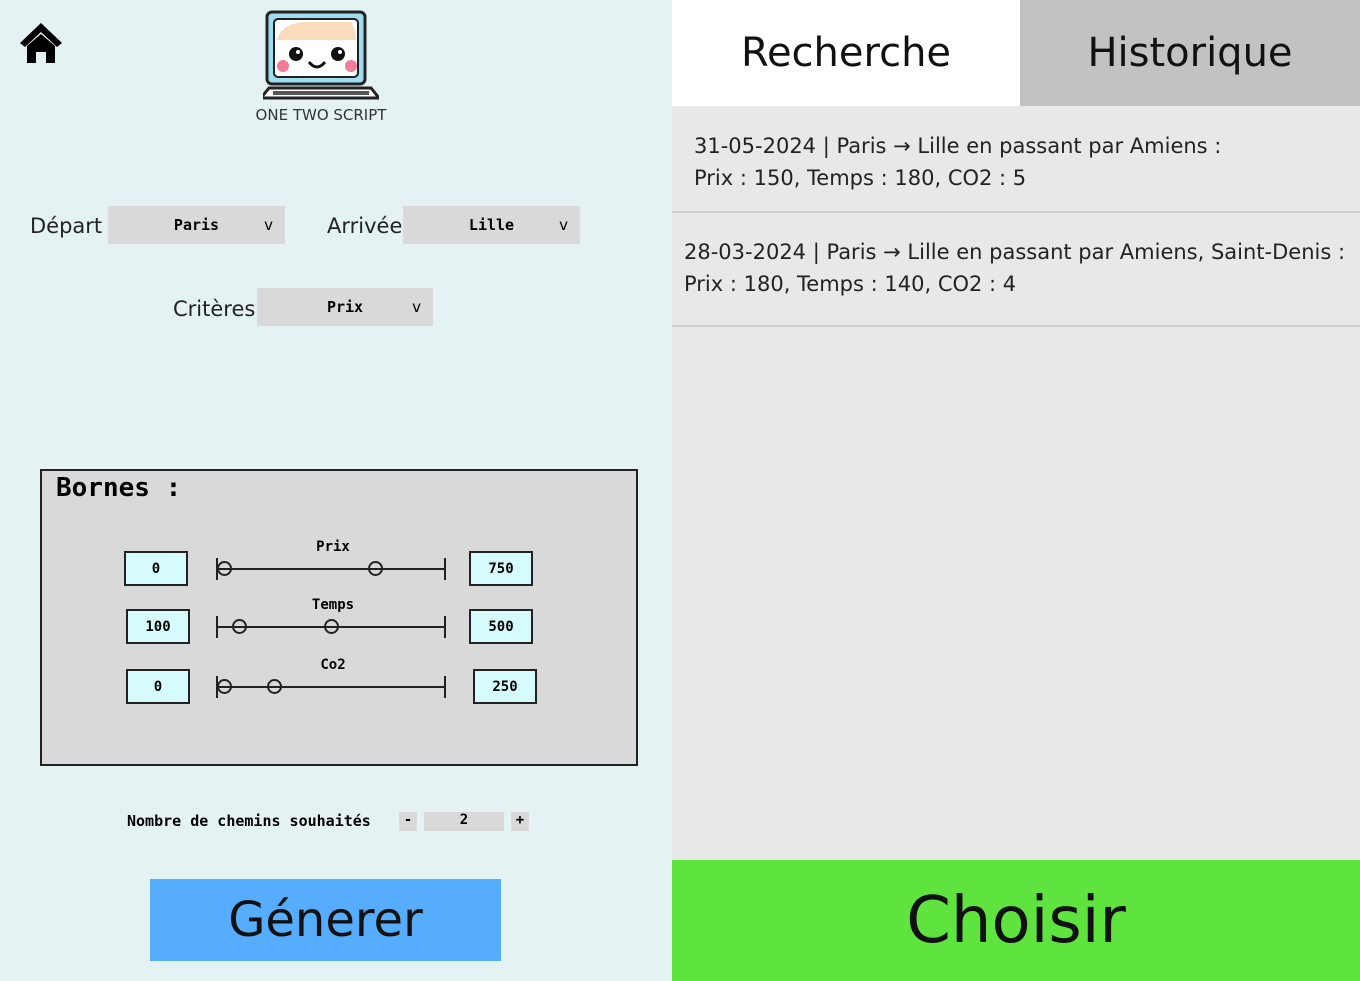 The width and height of the screenshot is (1360, 981). What do you see at coordinates (850, 284) in the screenshot?
I see `history-item-stats: Prix : 180, Temps : 140, CO2 : 4` at bounding box center [850, 284].